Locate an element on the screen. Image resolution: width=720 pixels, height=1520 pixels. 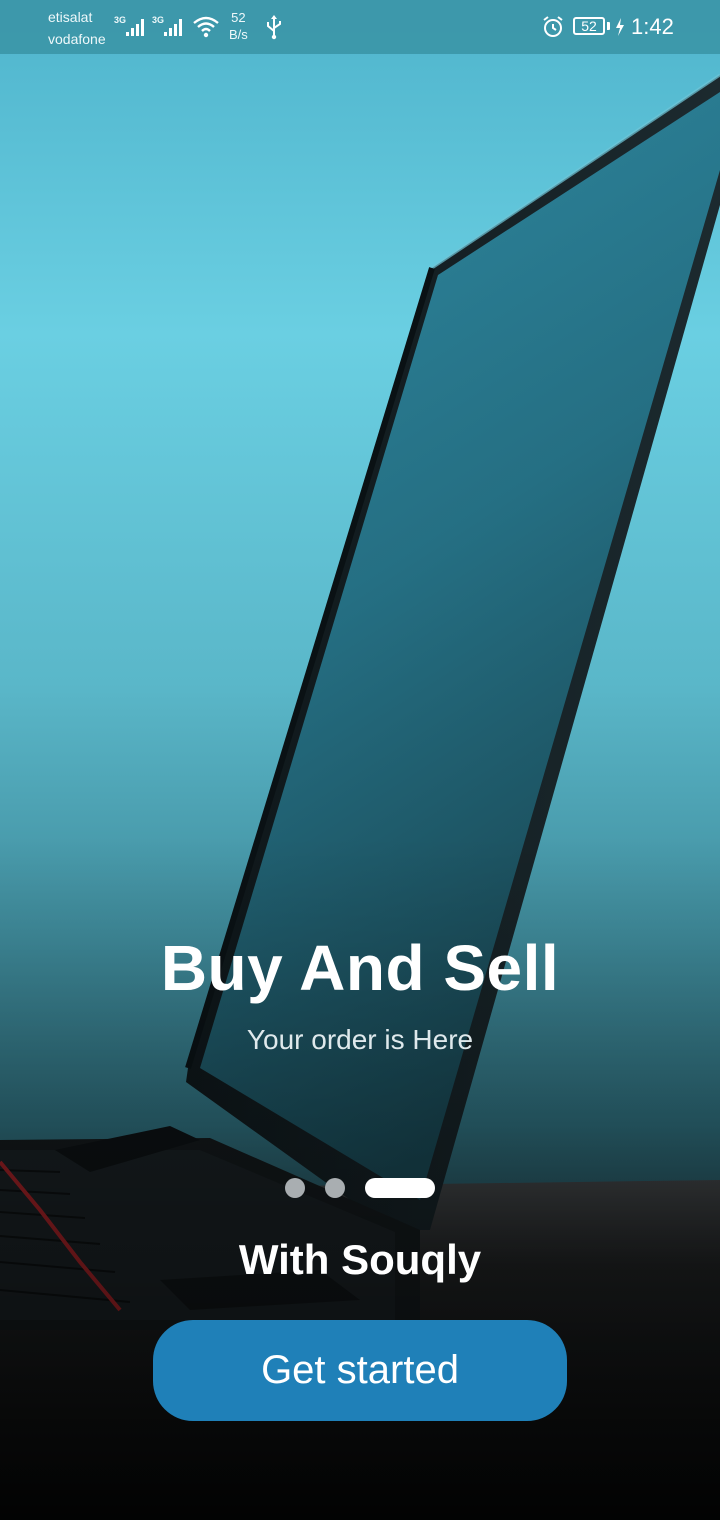
get-started-button: Get started is located at coordinates (360, 1370).